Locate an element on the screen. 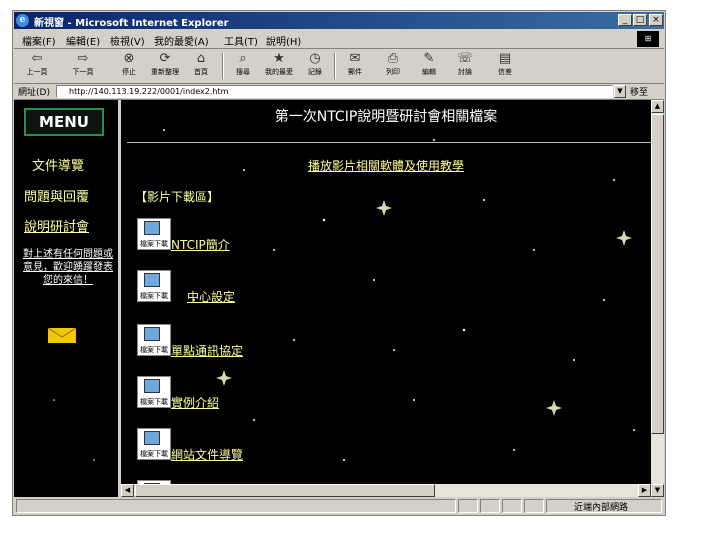 This screenshot has width=720, height=540. stop-button: ⊗ 停止 is located at coordinates (129, 66).